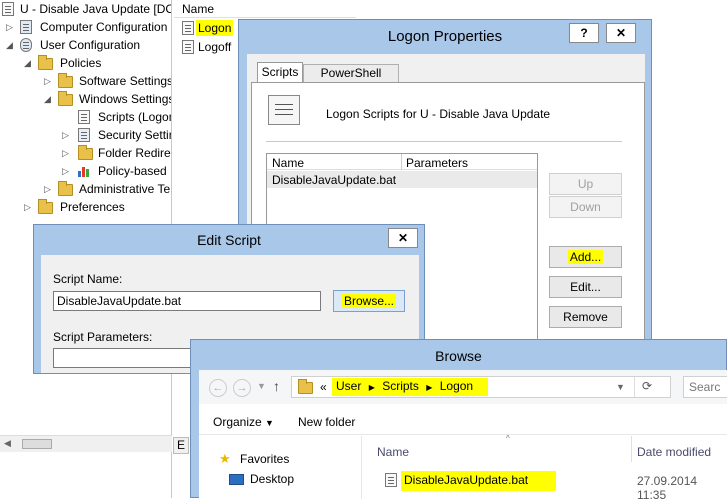 The height and width of the screenshot is (502, 727). Describe the element at coordinates (88, 279) in the screenshot. I see `script-name-label: Script Name:` at that location.